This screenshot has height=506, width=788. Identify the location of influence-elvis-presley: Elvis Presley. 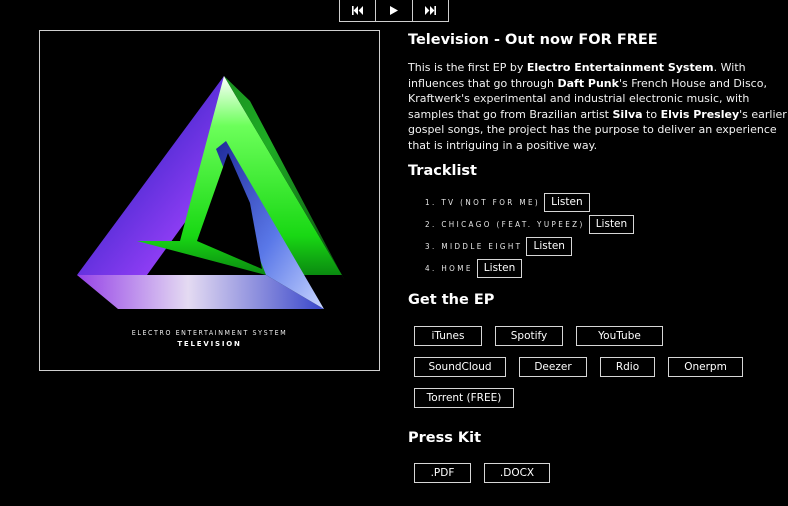
(700, 114).